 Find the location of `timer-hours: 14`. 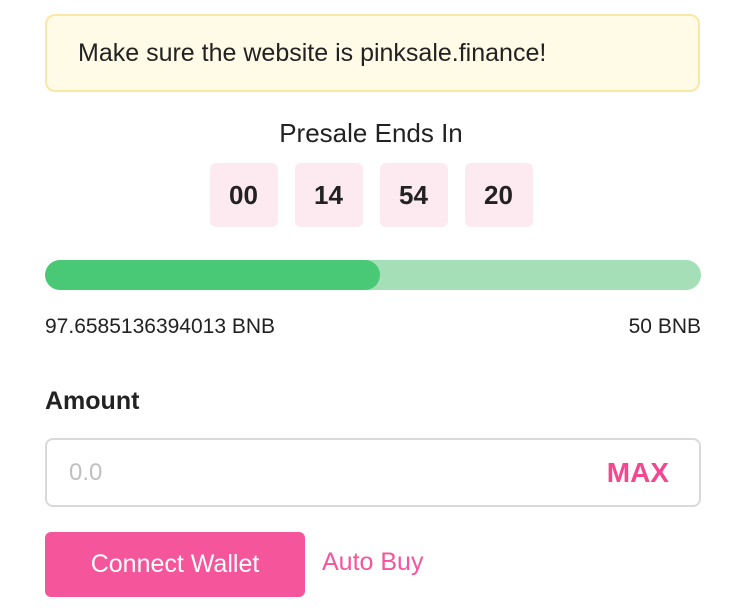

timer-hours: 14 is located at coordinates (328, 195).